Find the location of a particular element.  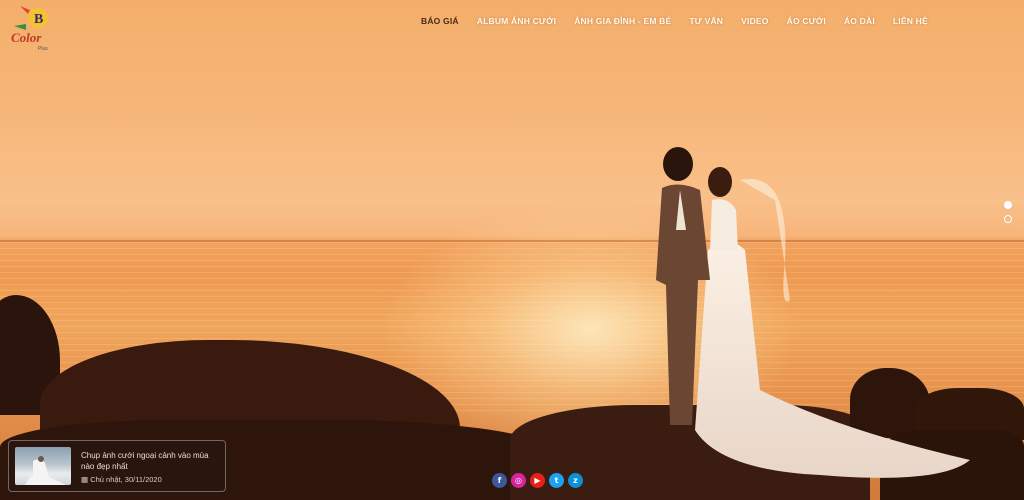

social-links: f ◎ ▶ t z is located at coordinates (537, 480).